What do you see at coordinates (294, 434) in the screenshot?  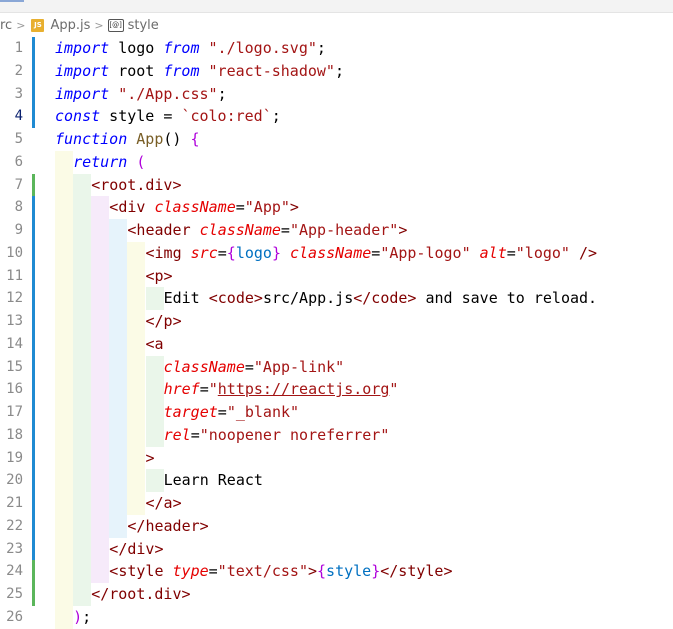 I see `code-token: "noopener noreferrer"` at bounding box center [294, 434].